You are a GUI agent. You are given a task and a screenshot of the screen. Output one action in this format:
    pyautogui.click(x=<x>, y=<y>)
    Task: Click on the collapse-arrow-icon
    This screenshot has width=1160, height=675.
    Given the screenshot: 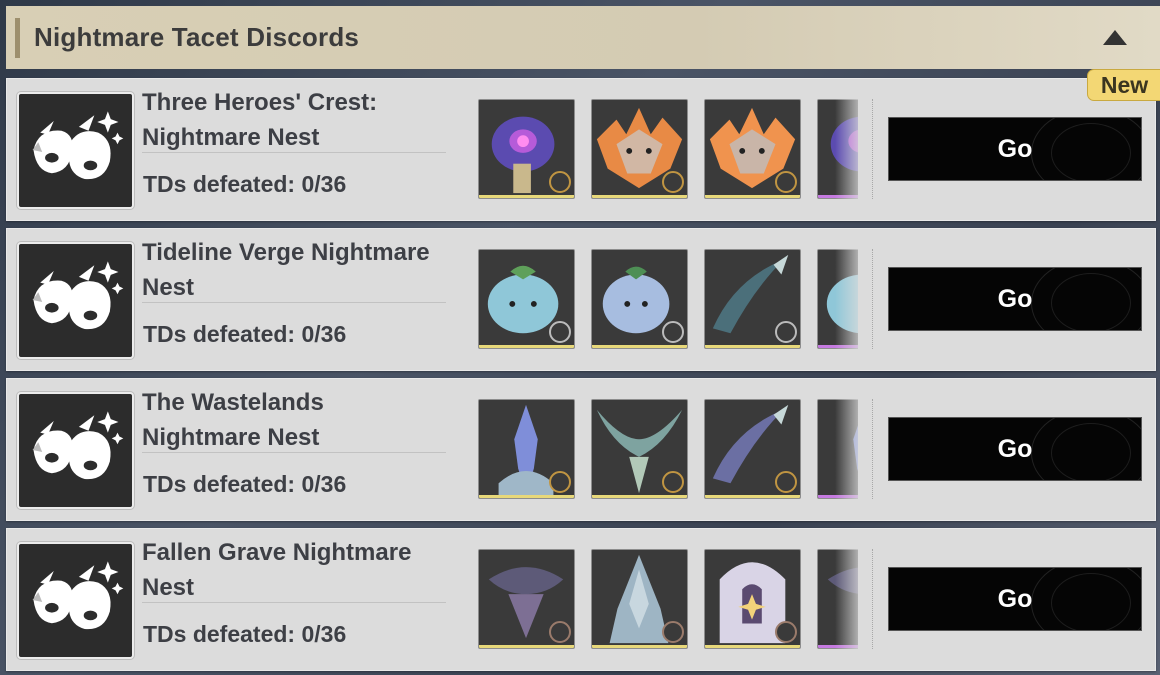 What is the action you would take?
    pyautogui.click(x=1115, y=37)
    